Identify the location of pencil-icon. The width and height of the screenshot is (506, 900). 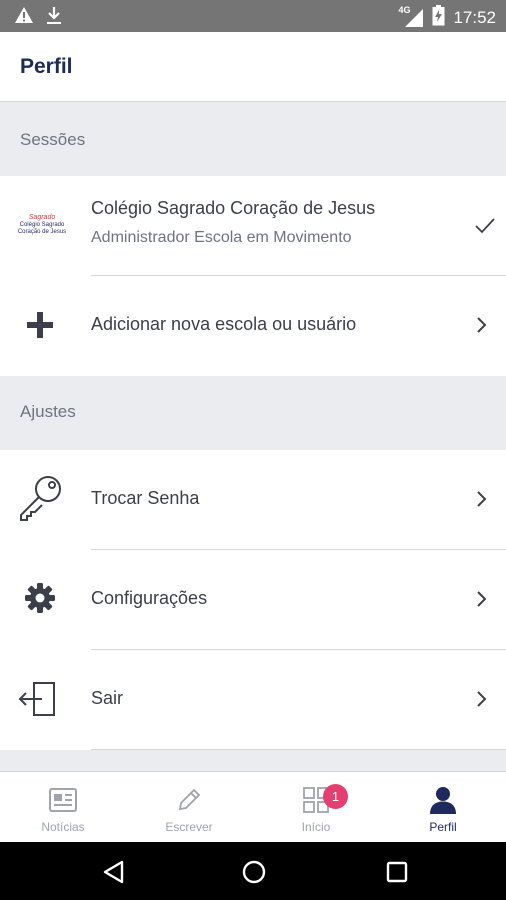
(189, 800).